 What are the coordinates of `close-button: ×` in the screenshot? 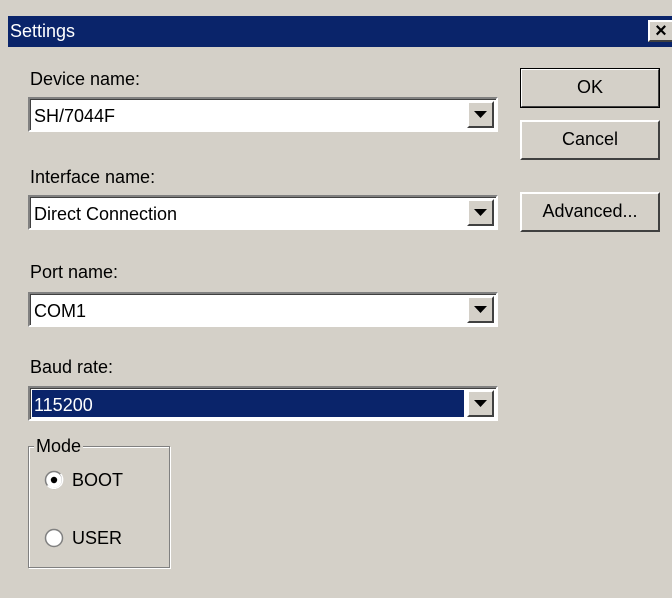 It's located at (660, 31).